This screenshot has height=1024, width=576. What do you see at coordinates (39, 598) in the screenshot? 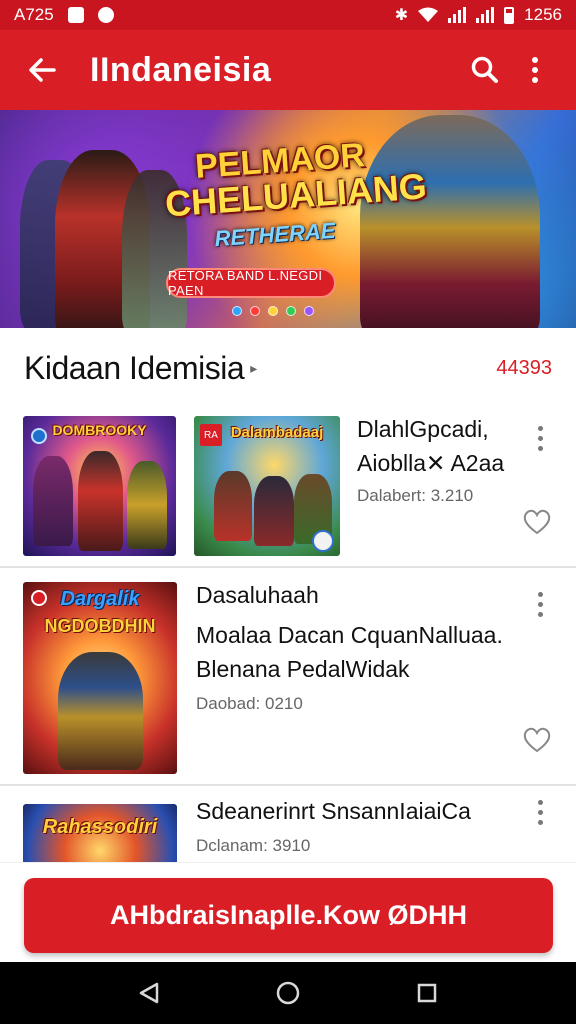
I see `close-icon` at bounding box center [39, 598].